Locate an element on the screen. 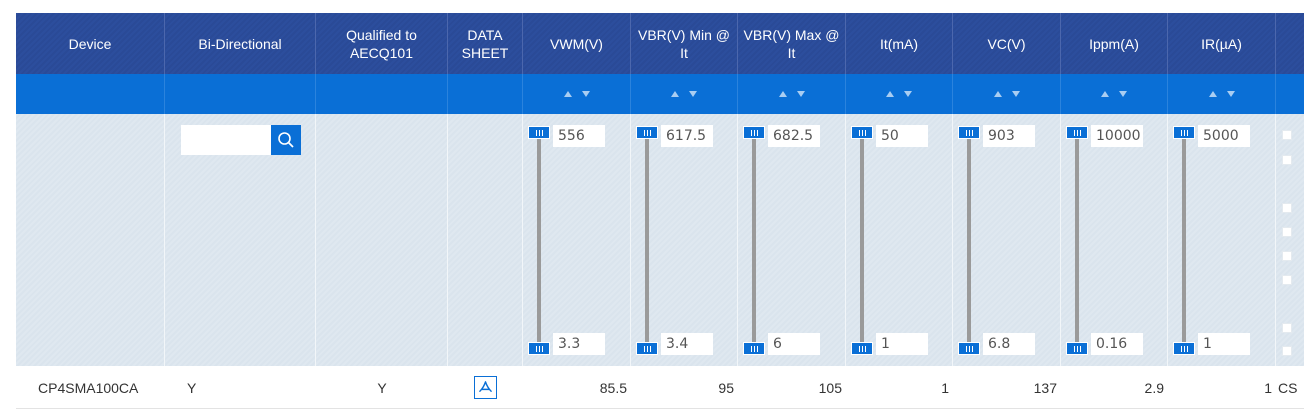 The height and width of the screenshot is (411, 1304). range-filter-vbr-min: 617.5 3.4 is located at coordinates (684, 240).